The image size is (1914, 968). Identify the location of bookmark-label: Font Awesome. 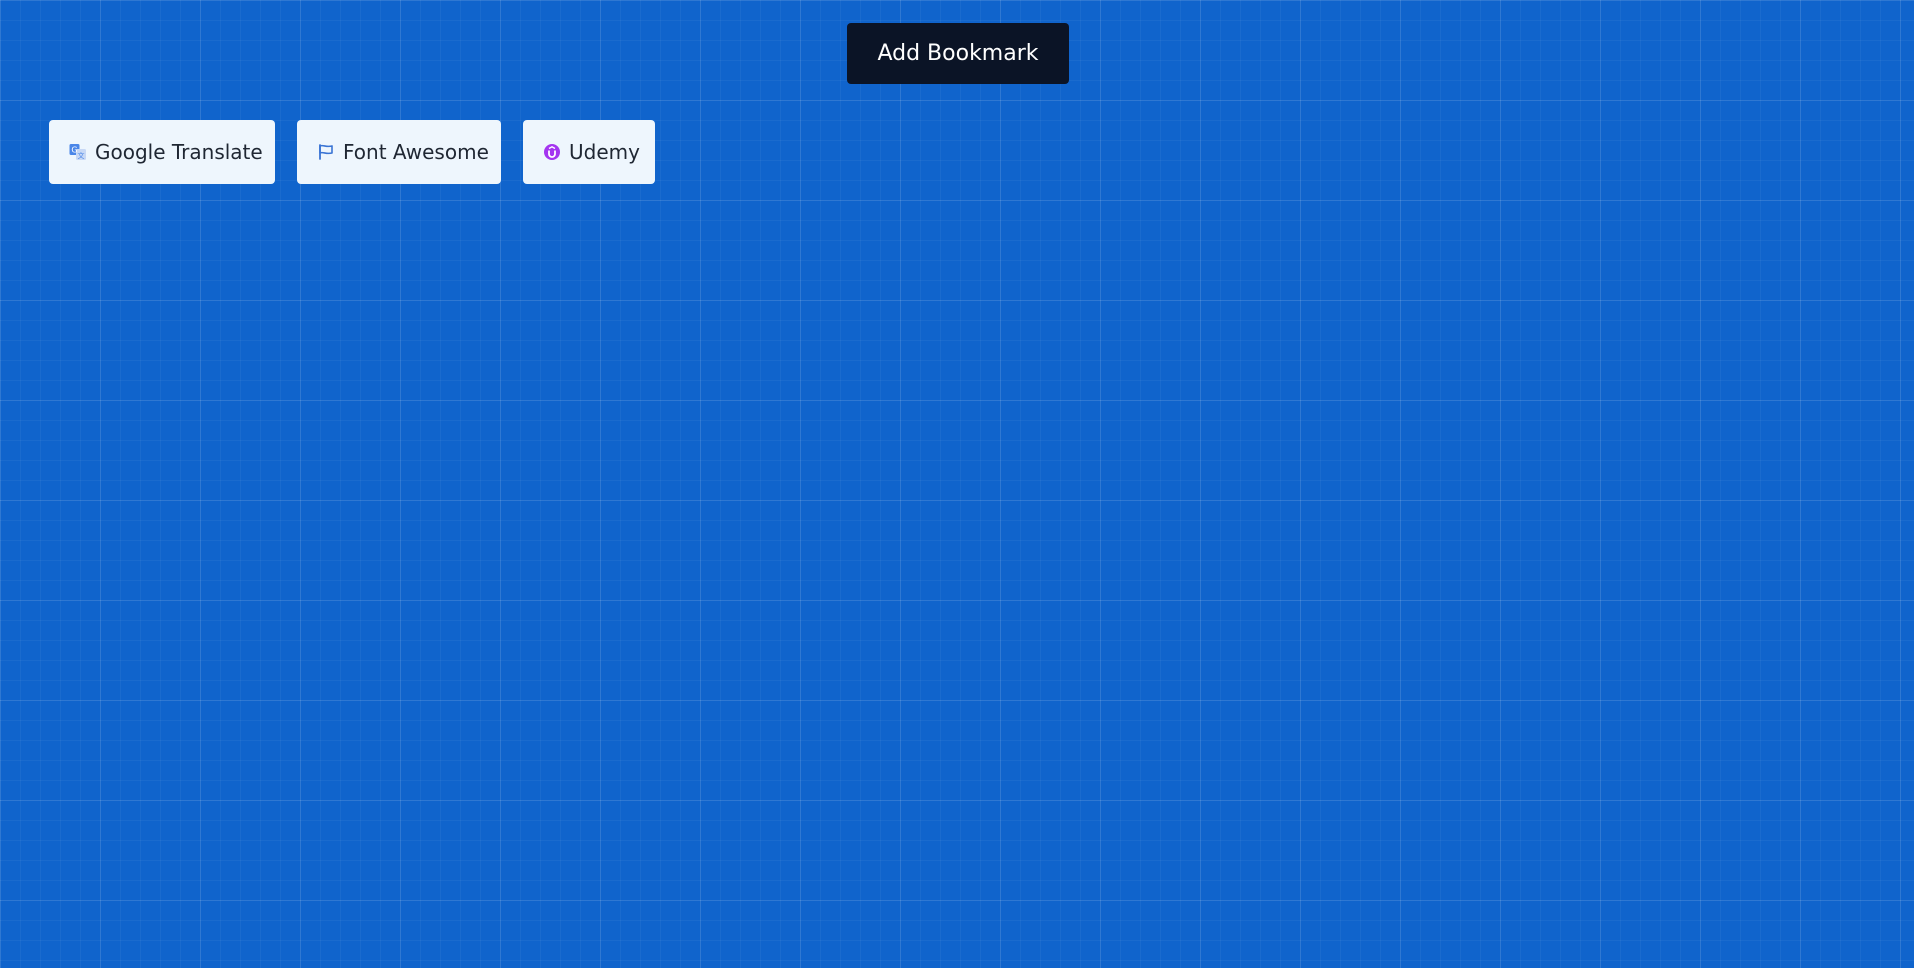
(416, 152).